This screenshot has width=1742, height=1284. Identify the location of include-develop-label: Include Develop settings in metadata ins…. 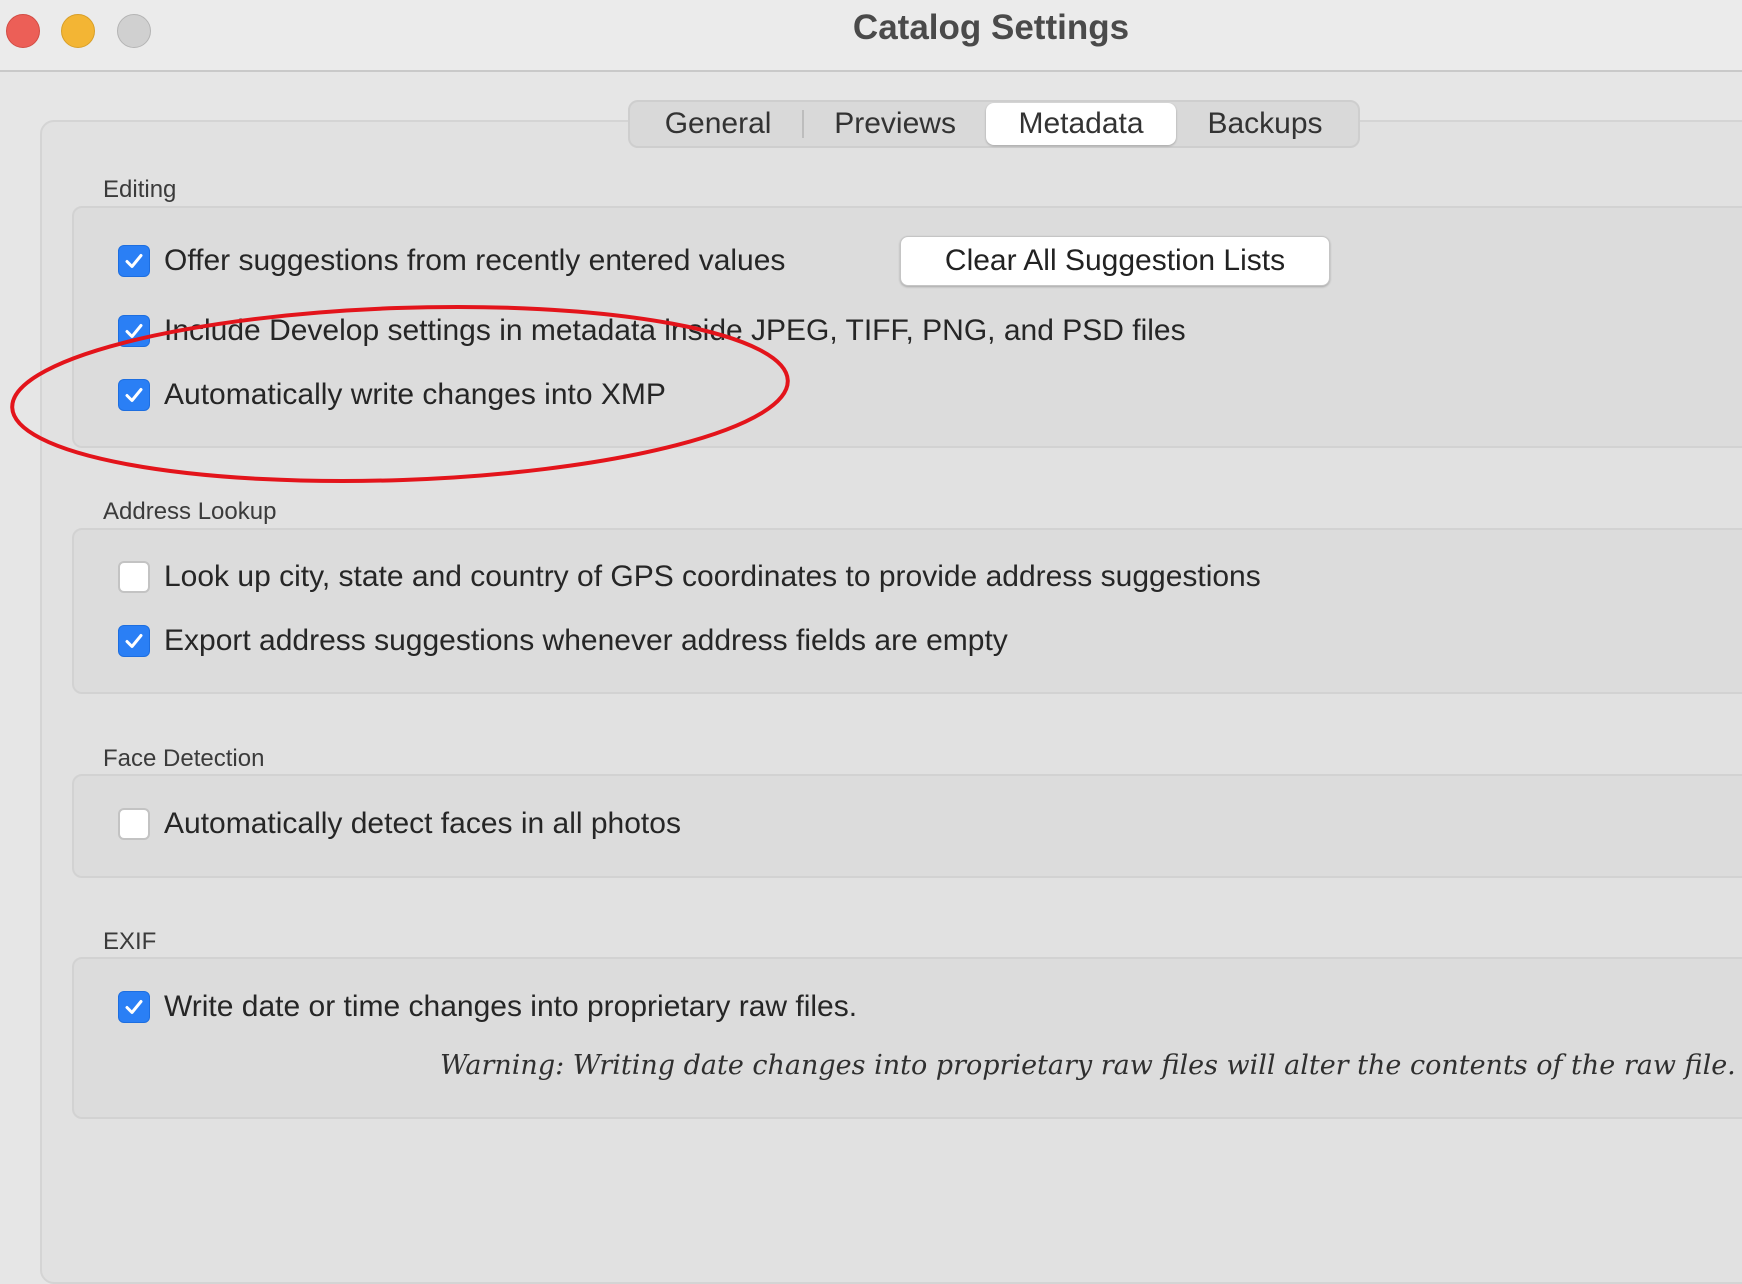
(675, 330).